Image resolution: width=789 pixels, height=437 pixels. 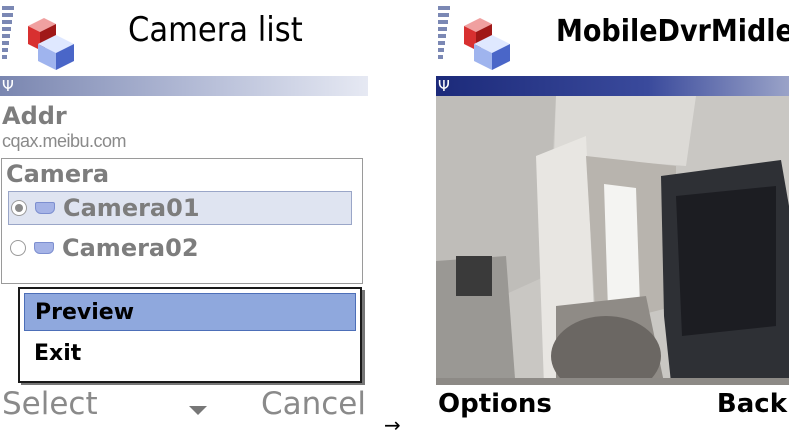 What do you see at coordinates (18, 248) in the screenshot?
I see `radio-icon` at bounding box center [18, 248].